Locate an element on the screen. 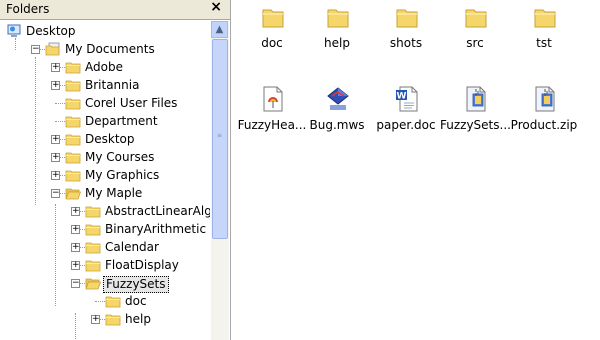 The width and height of the screenshot is (600, 340). file-item: doc is located at coordinates (272, 34).